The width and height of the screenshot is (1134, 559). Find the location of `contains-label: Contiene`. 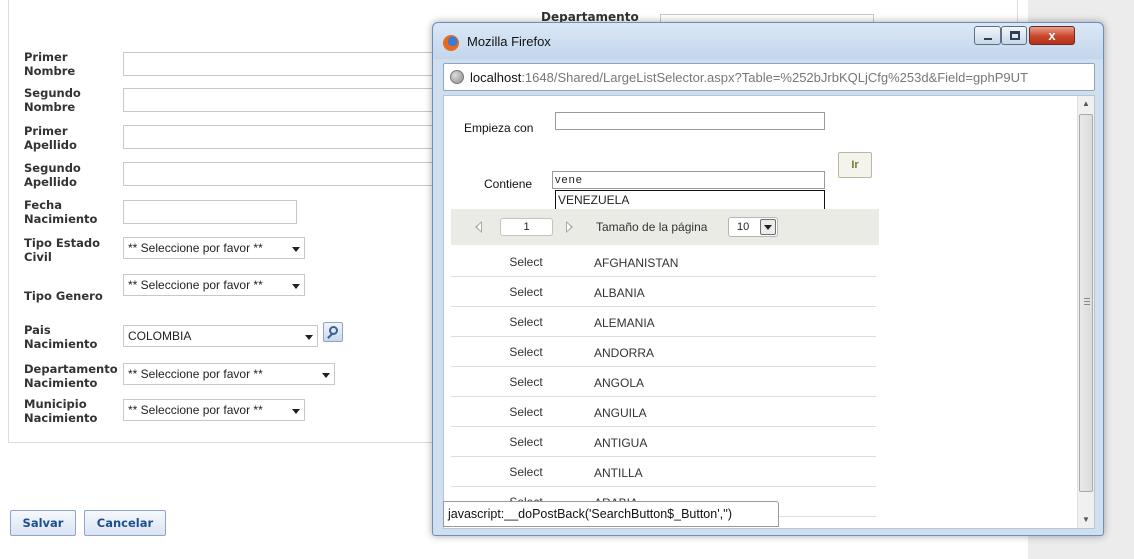

contains-label: Contiene is located at coordinates (508, 184).